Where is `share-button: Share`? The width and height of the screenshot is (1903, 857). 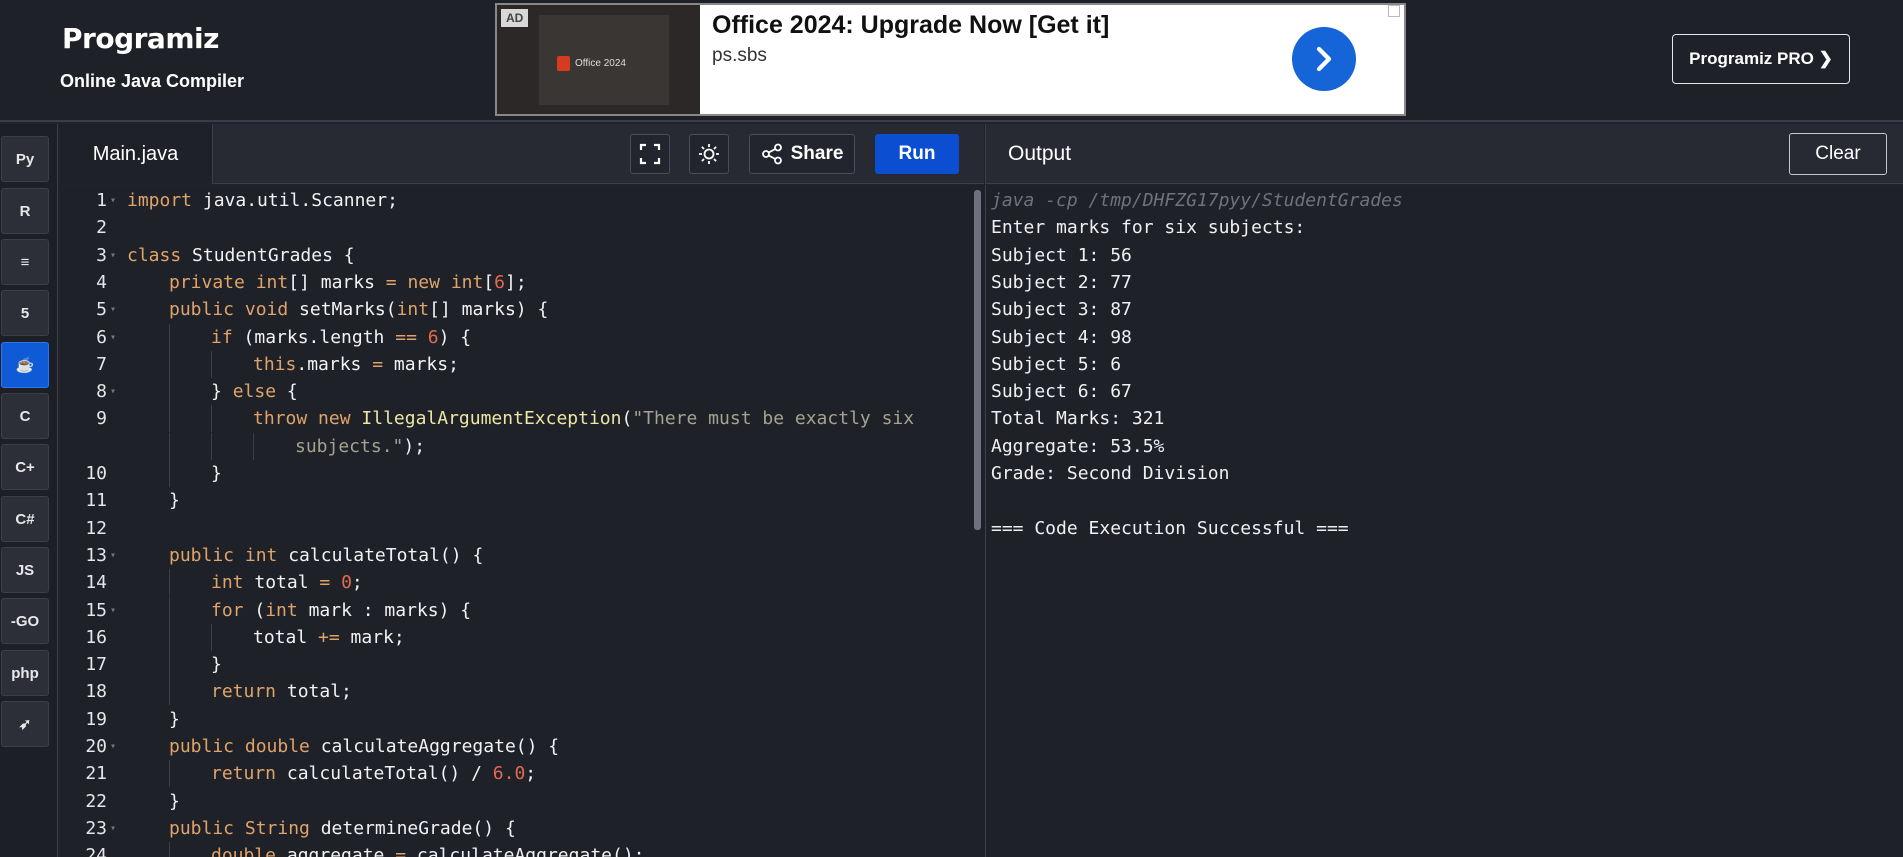
share-button: Share is located at coordinates (802, 154).